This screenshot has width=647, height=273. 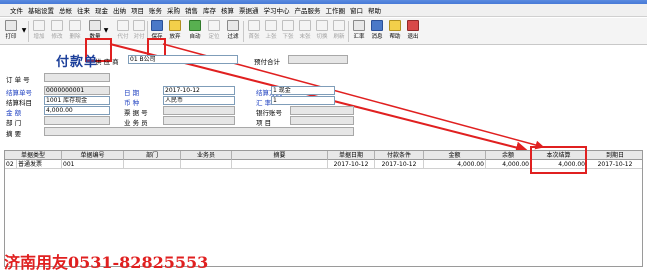 What do you see at coordinates (132, 93) in the screenshot?
I see `date-label: 日 期` at bounding box center [132, 93].